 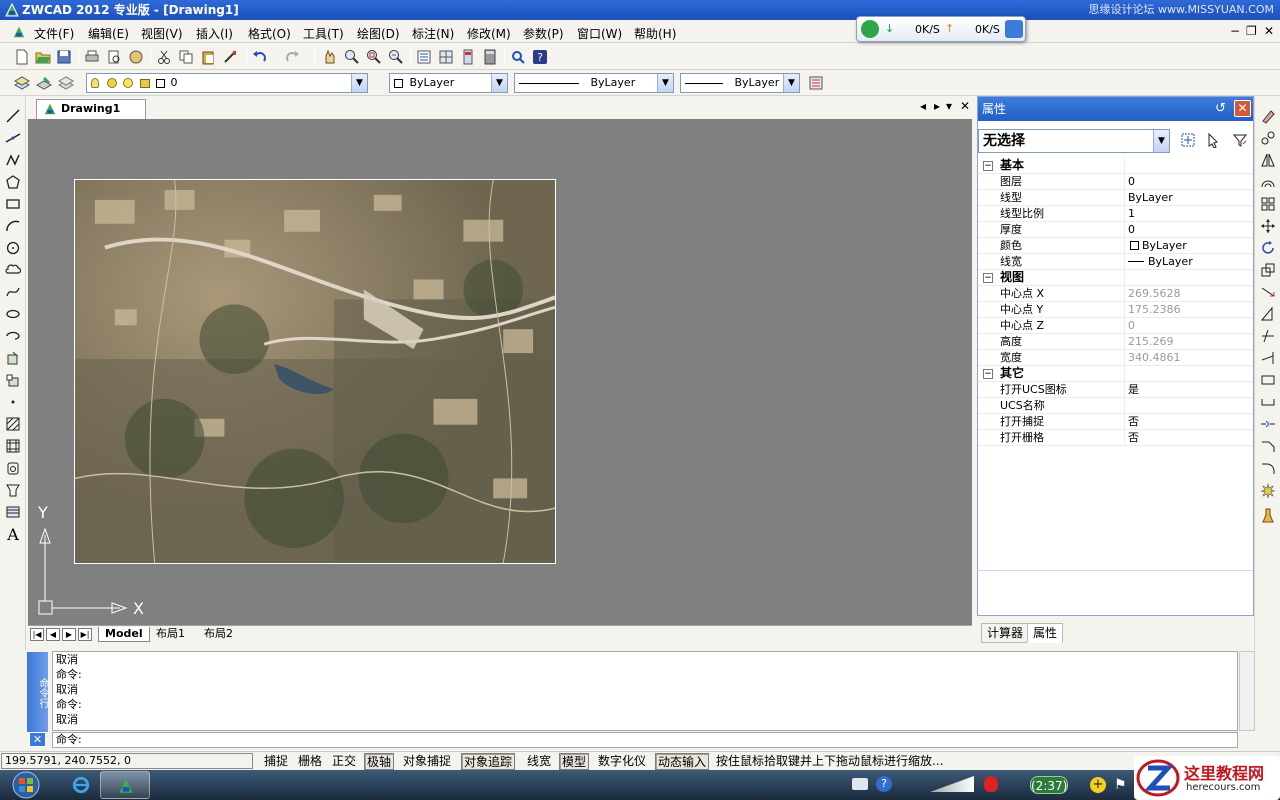 What do you see at coordinates (1242, 108) in the screenshot?
I see `close-icon: ✕` at bounding box center [1242, 108].